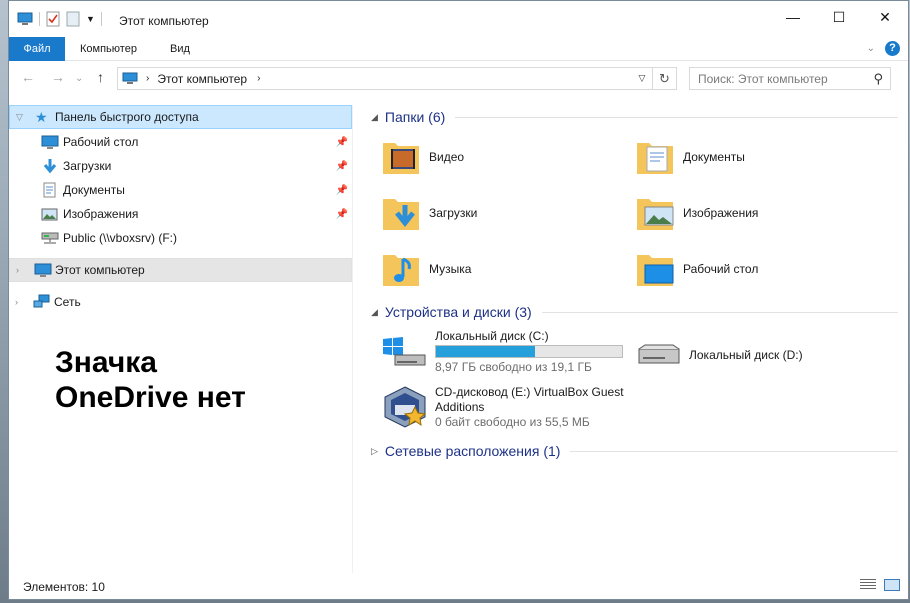 This screenshot has width=910, height=603. I want to click on drive-usage-bar, so click(529, 351).